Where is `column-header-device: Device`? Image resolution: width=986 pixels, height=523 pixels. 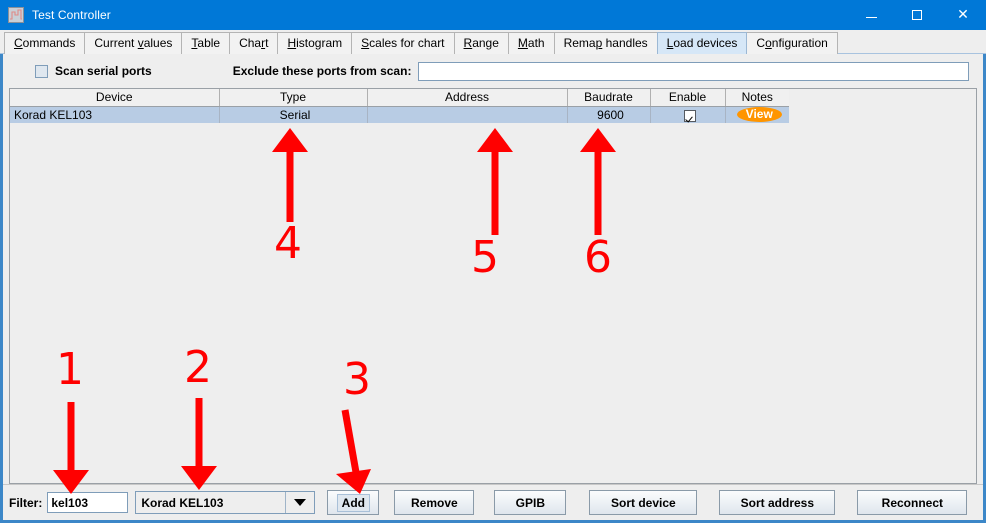 column-header-device: Device is located at coordinates (115, 98).